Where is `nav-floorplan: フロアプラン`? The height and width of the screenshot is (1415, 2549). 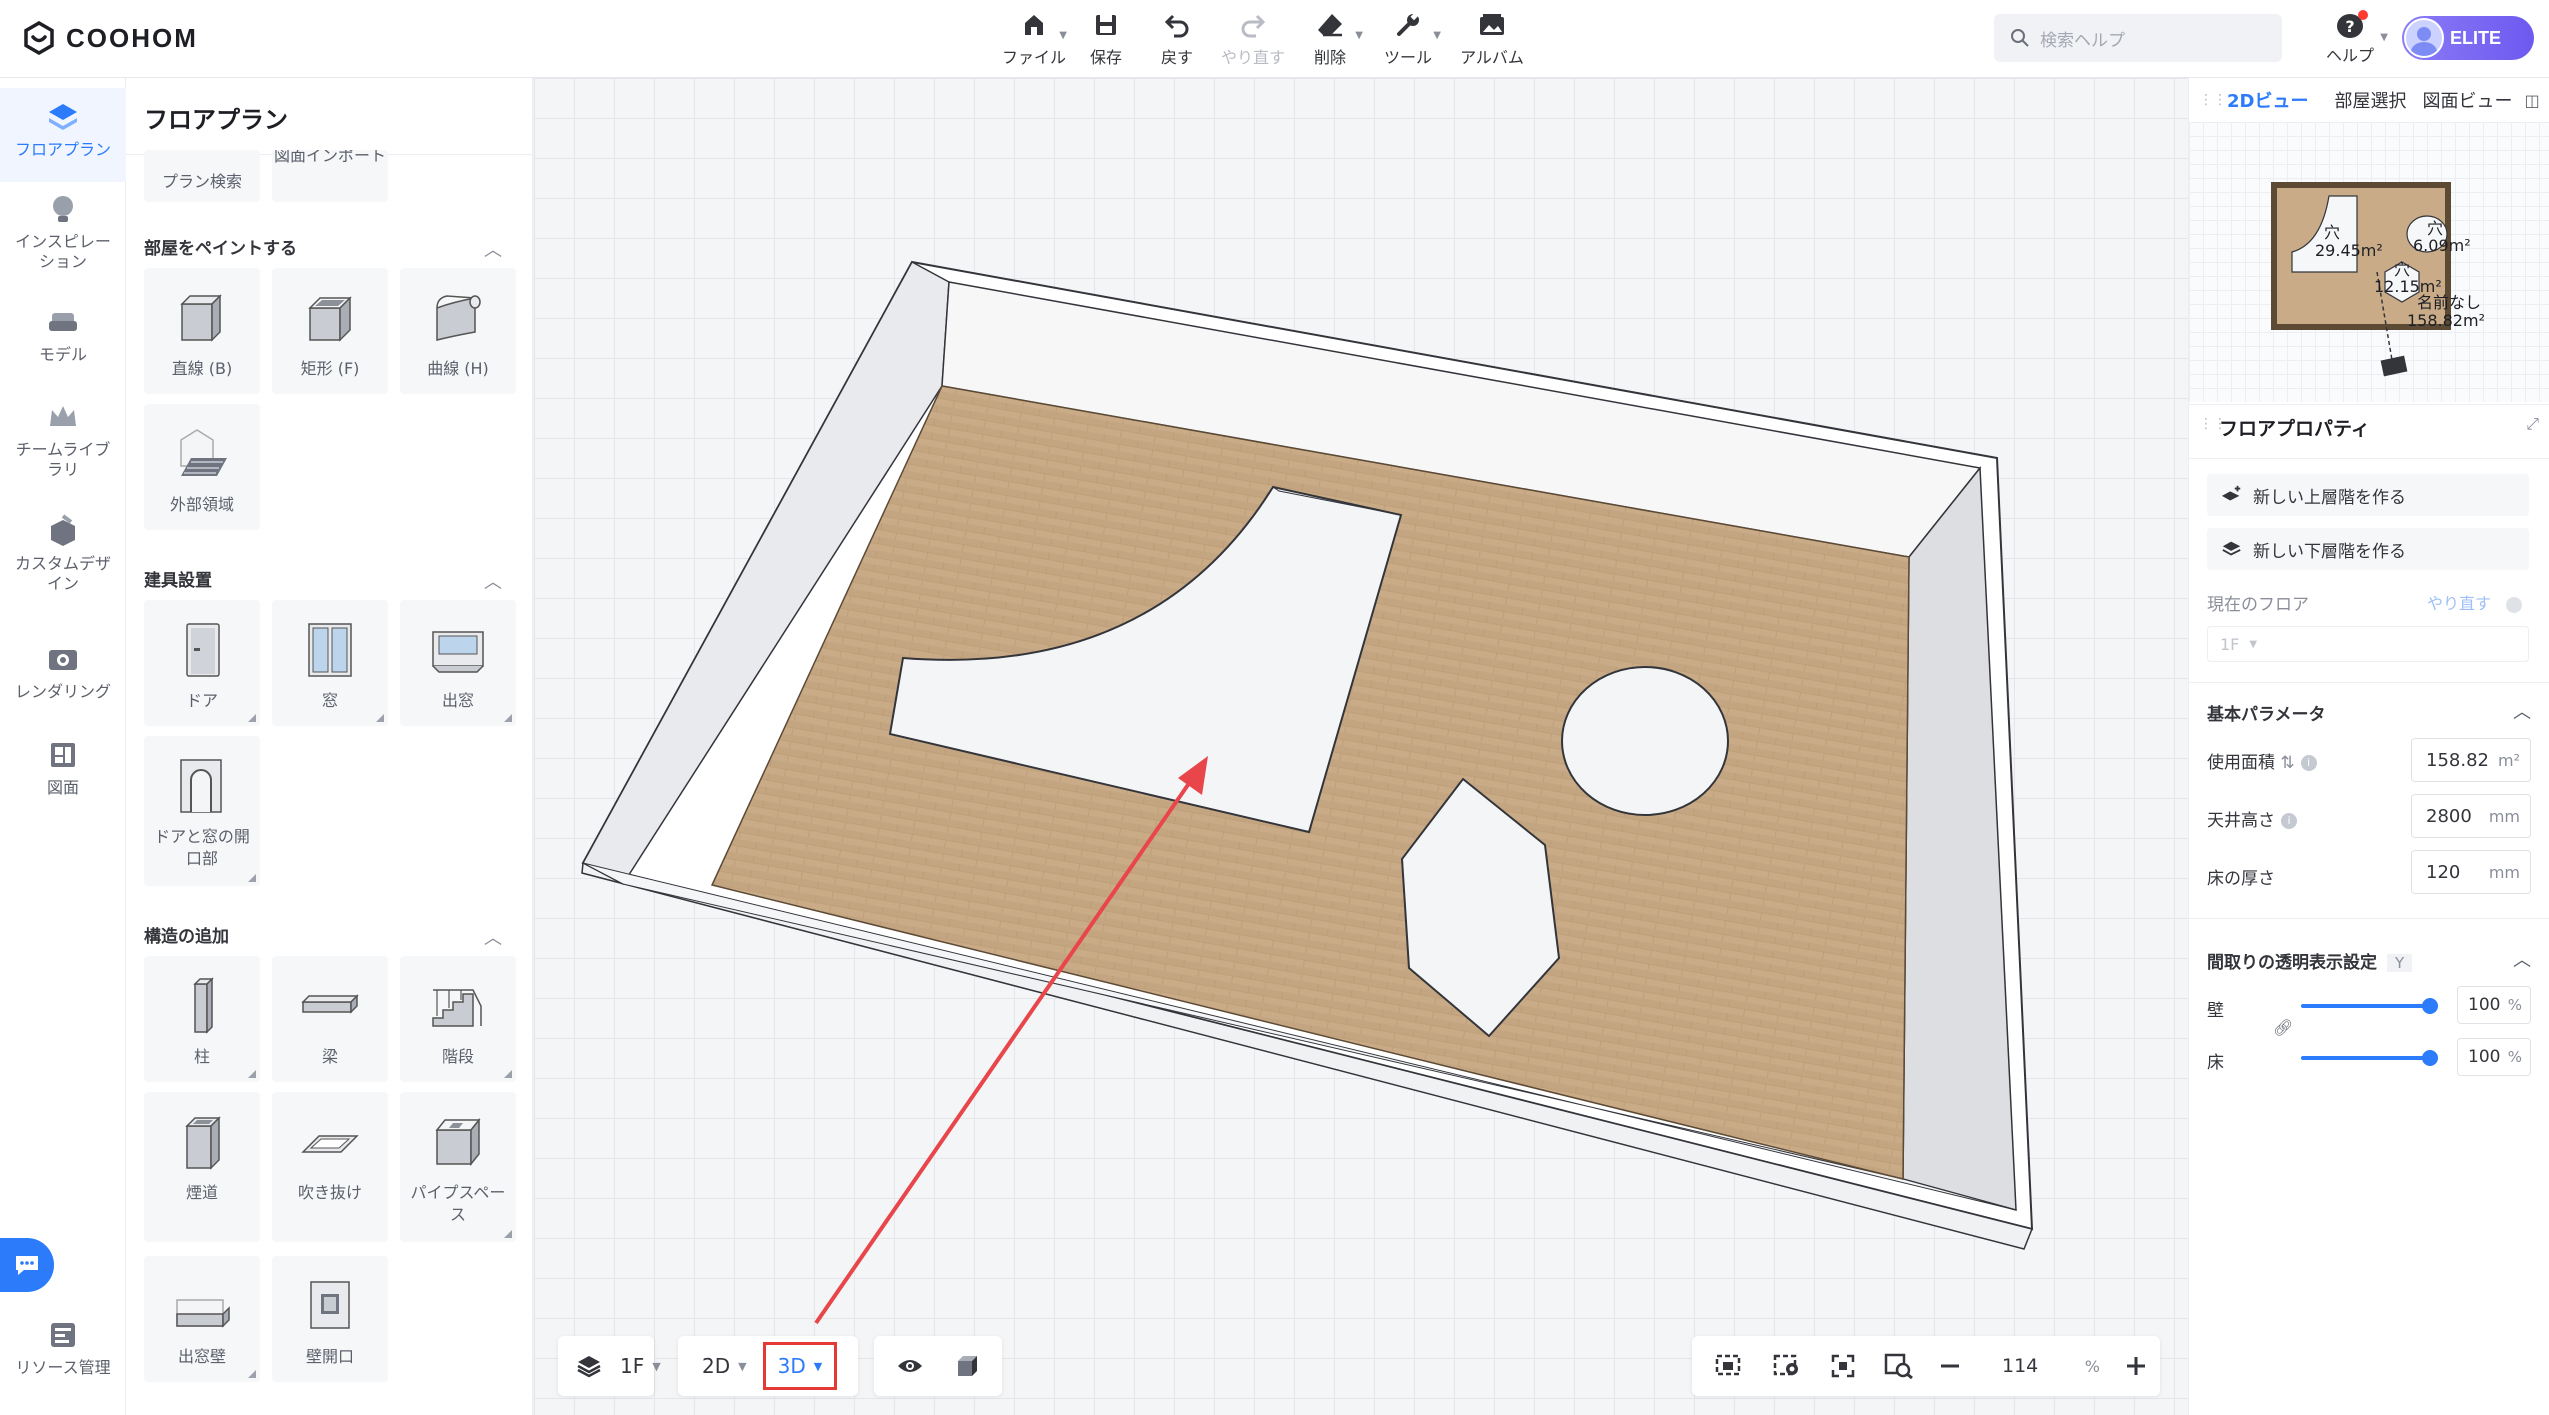 nav-floorplan: フロアプラン is located at coordinates (63, 135).